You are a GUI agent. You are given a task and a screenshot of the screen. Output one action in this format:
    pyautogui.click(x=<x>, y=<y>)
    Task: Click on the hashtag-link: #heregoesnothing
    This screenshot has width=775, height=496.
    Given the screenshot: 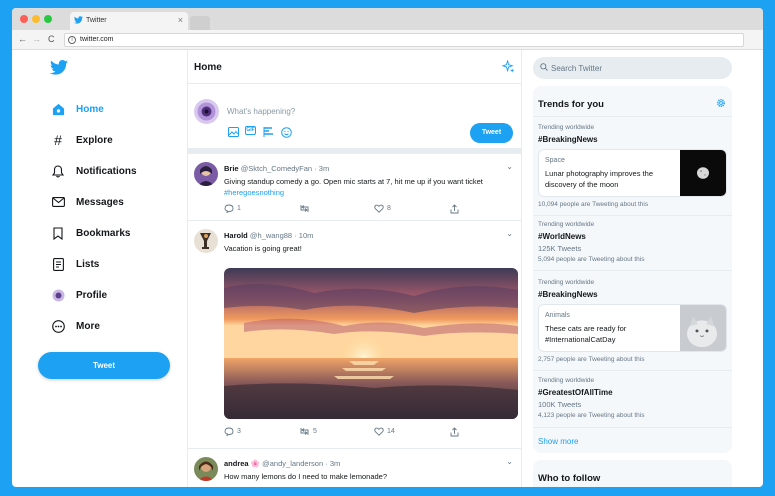 What is the action you would take?
    pyautogui.click(x=254, y=192)
    